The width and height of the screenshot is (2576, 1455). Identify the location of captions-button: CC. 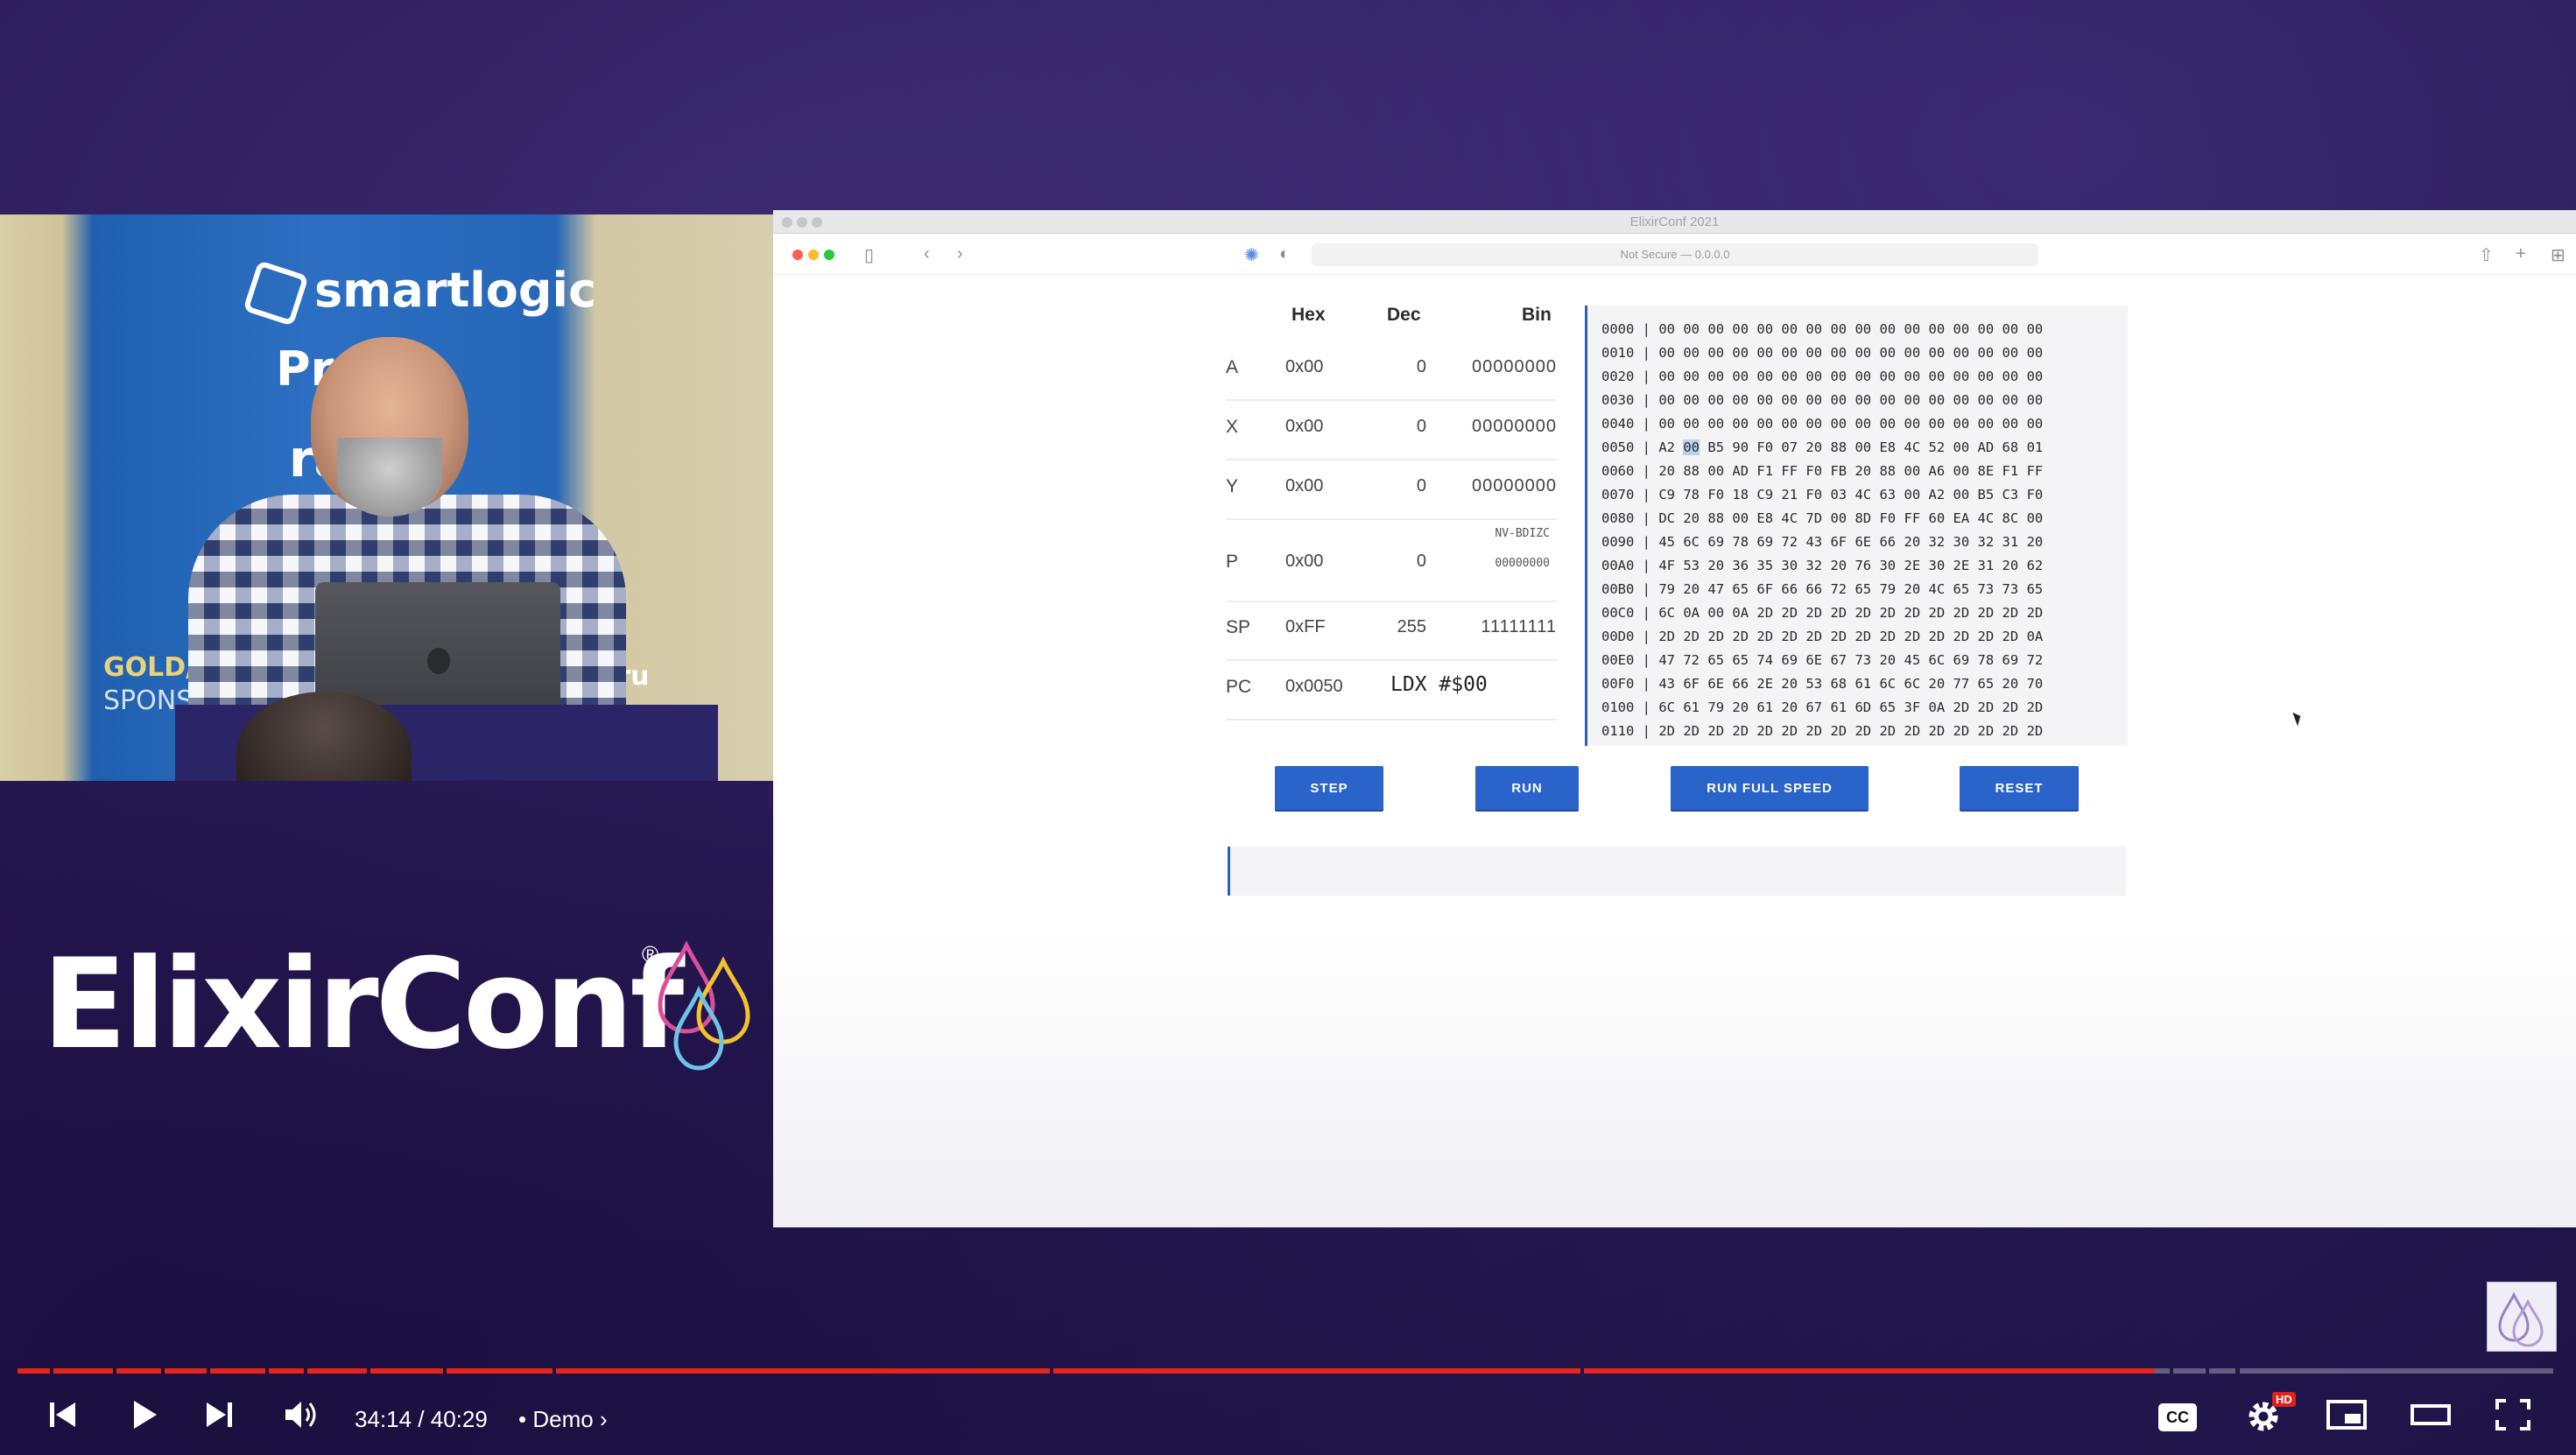
(2177, 1417).